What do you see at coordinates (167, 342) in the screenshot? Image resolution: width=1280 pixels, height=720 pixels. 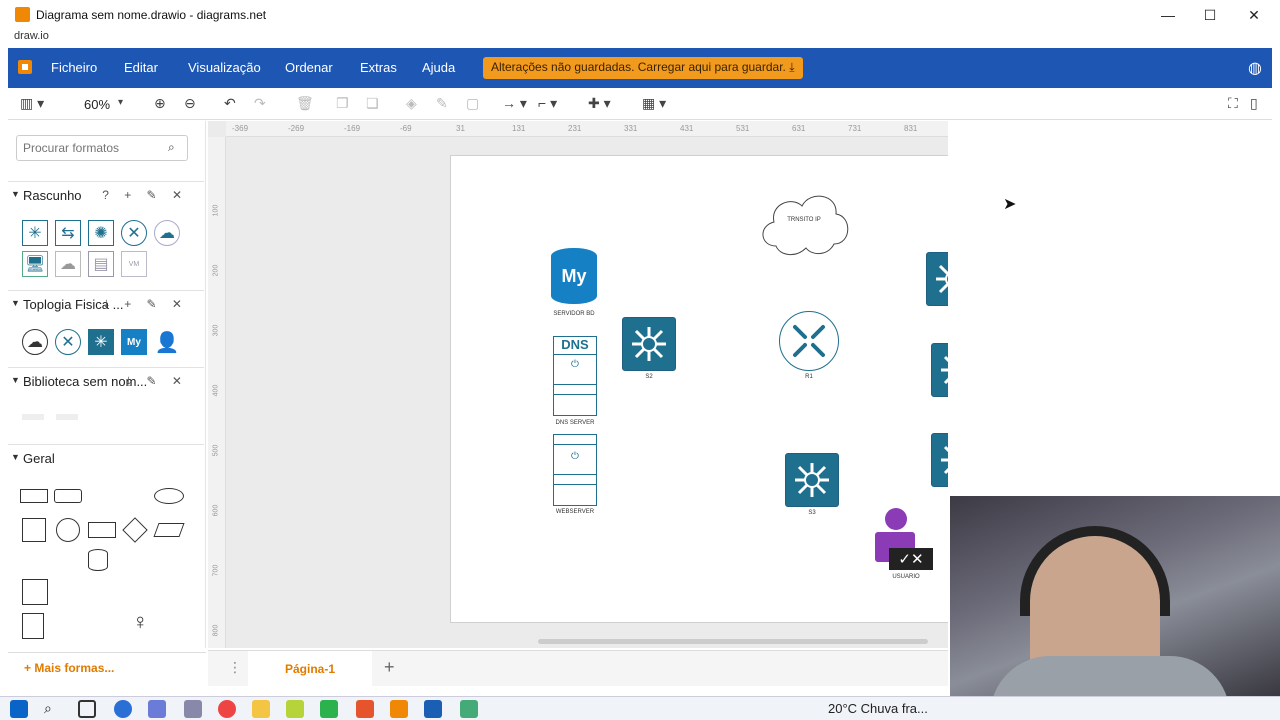 I see `user-shape-icon: 👤` at bounding box center [167, 342].